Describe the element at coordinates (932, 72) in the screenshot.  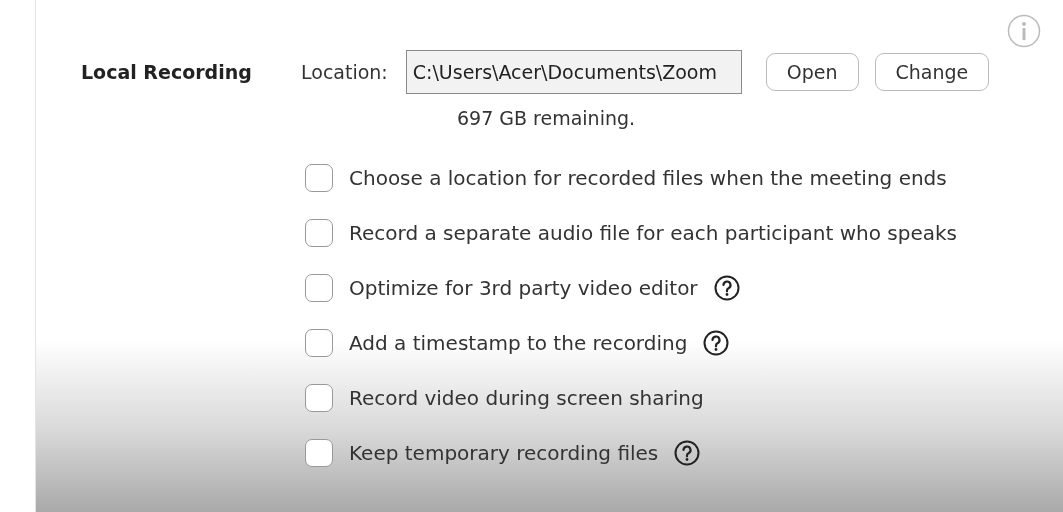
I see `change-button: Change` at that location.